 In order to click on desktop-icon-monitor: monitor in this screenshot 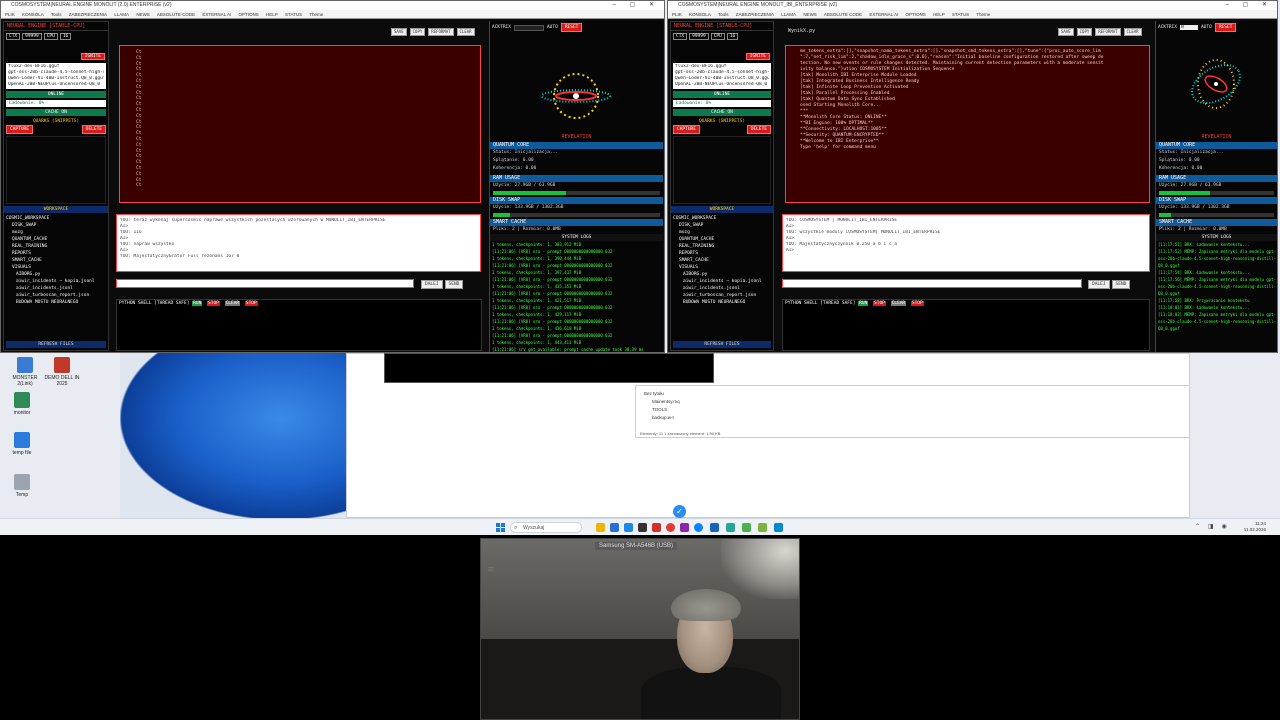, I will do `click(22, 404)`.